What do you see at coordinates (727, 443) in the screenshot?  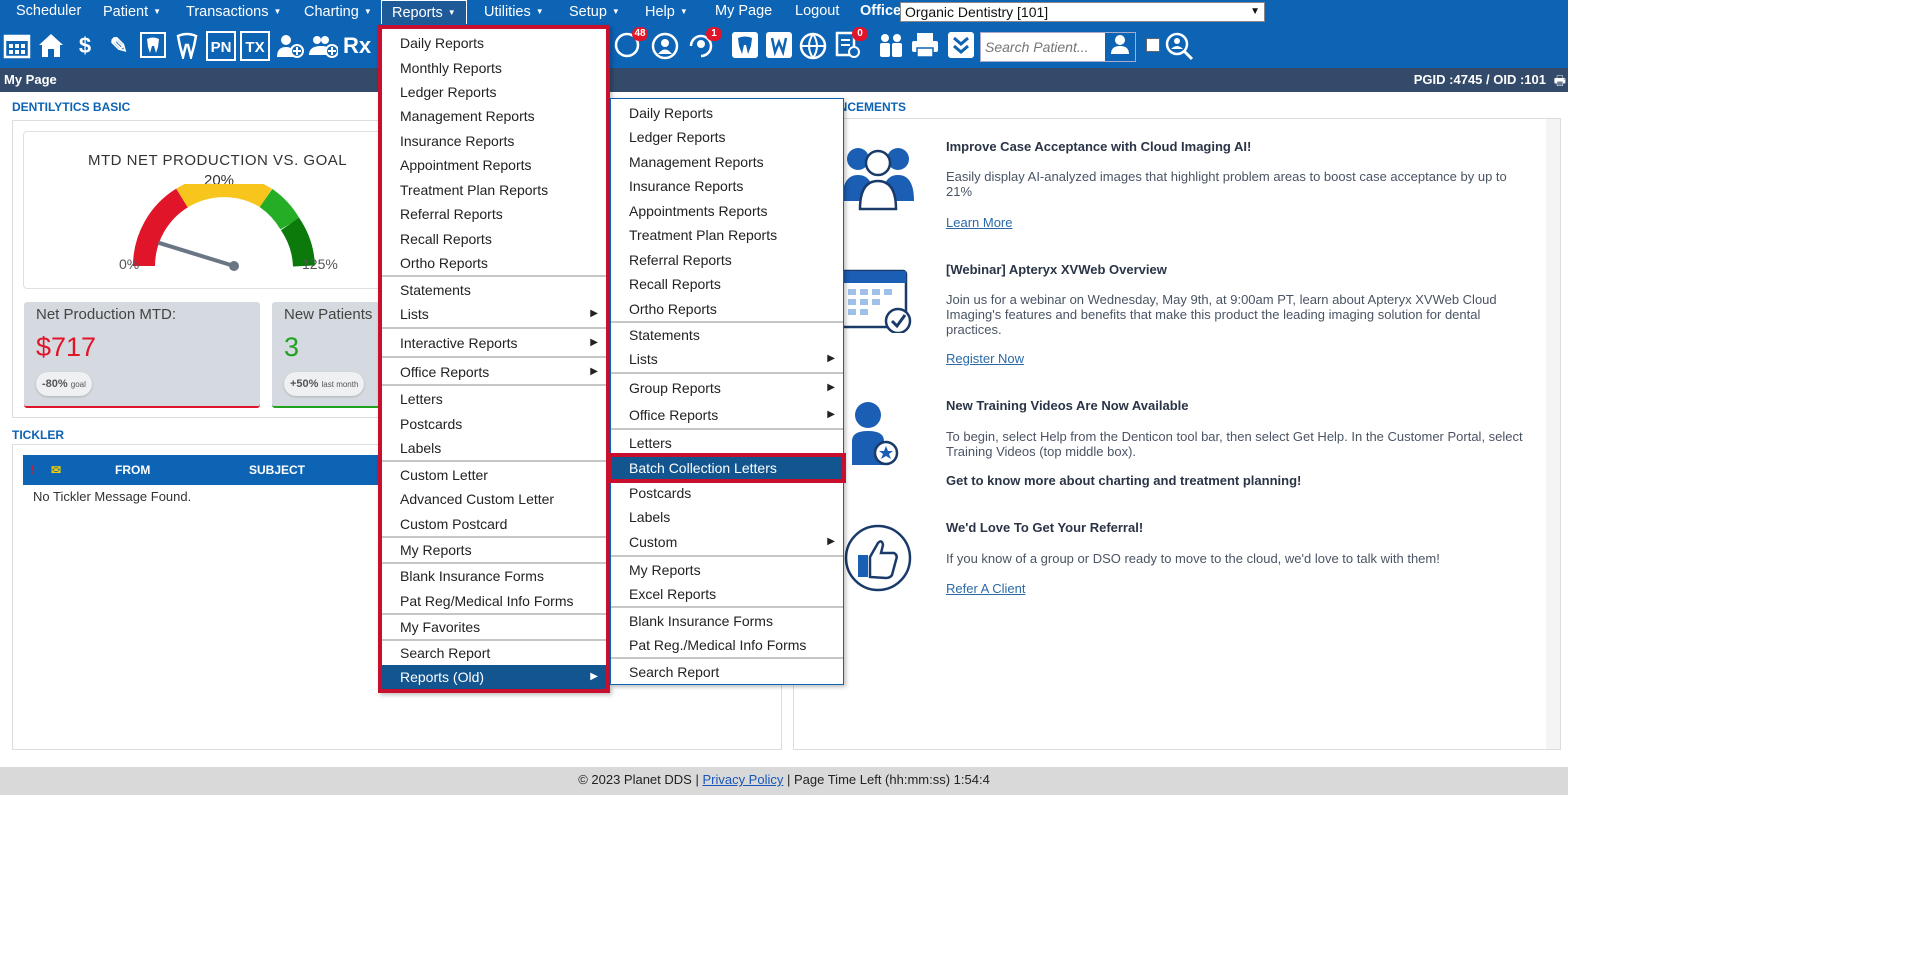 I see `old-letters: Letters` at bounding box center [727, 443].